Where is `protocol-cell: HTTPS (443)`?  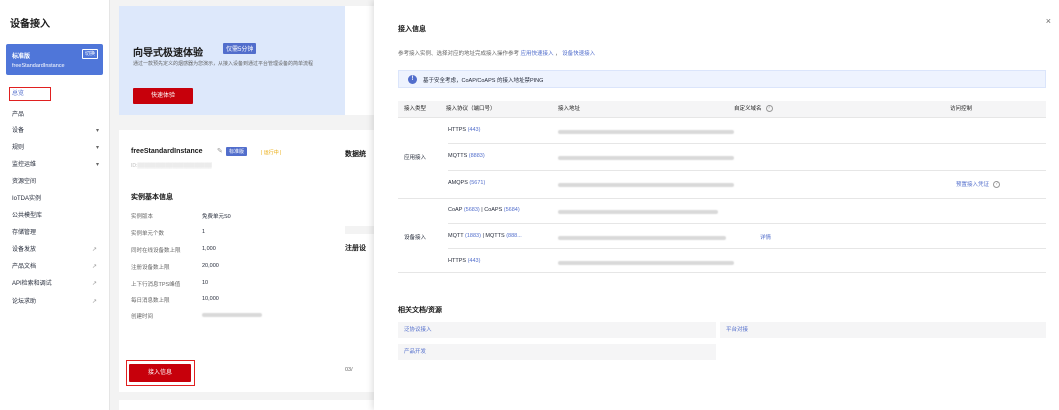
protocol-cell: HTTPS (443) is located at coordinates (464, 261).